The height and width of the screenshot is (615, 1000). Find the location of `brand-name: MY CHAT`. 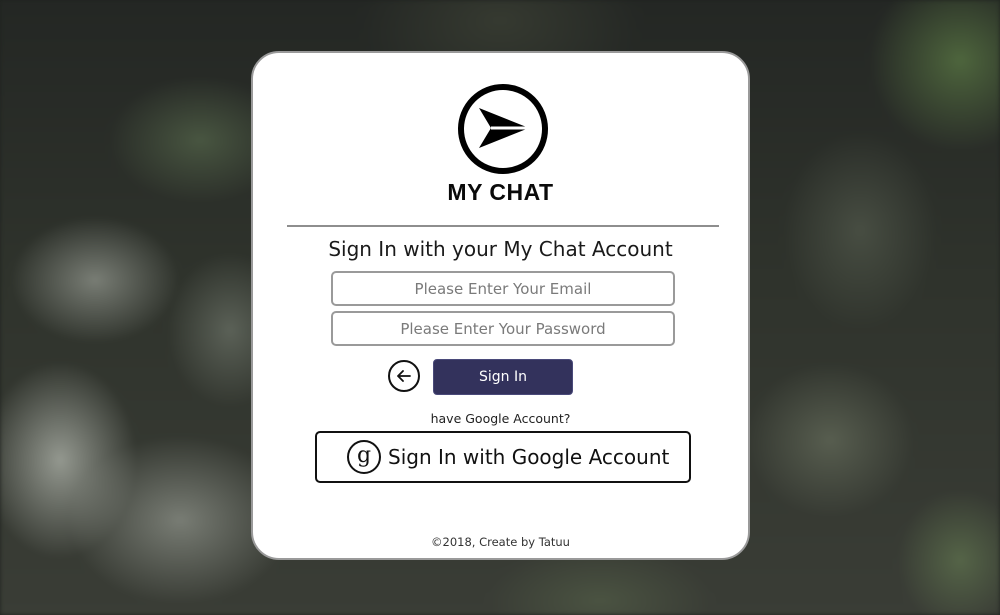

brand-name: MY CHAT is located at coordinates (500, 192).